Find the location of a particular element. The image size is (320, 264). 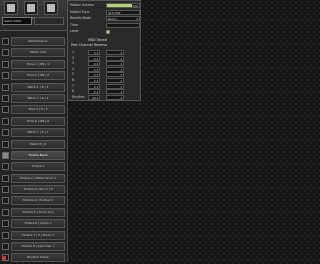

patch-button: Performance is located at coordinates (38, 41).